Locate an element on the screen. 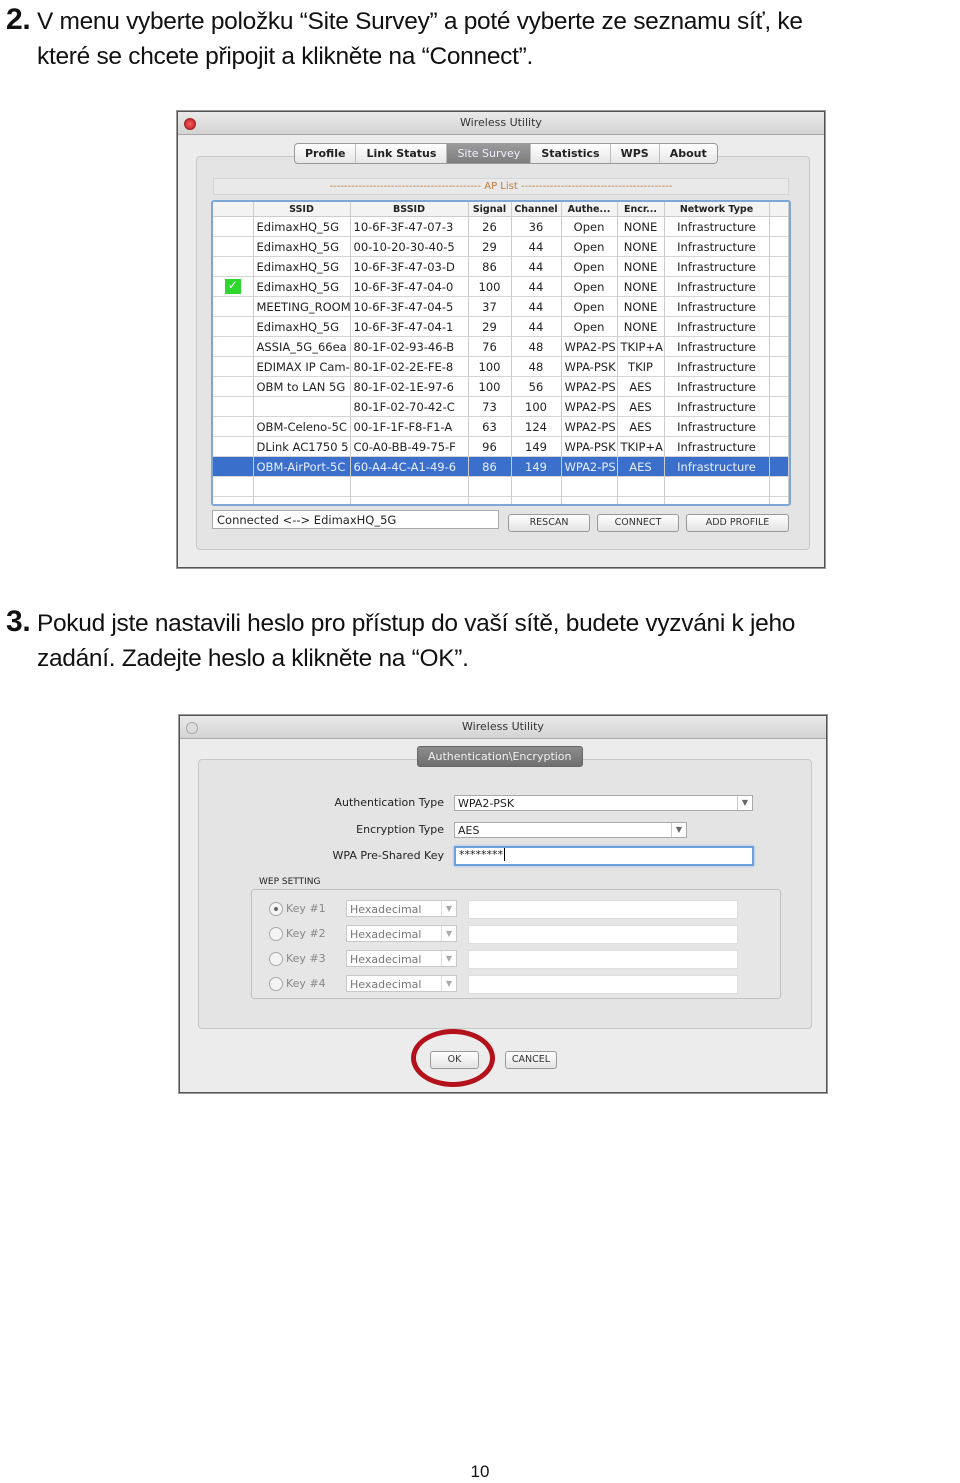 The image size is (960, 1483). auth-type-select: WPA2-PSK ▼ is located at coordinates (603, 803).